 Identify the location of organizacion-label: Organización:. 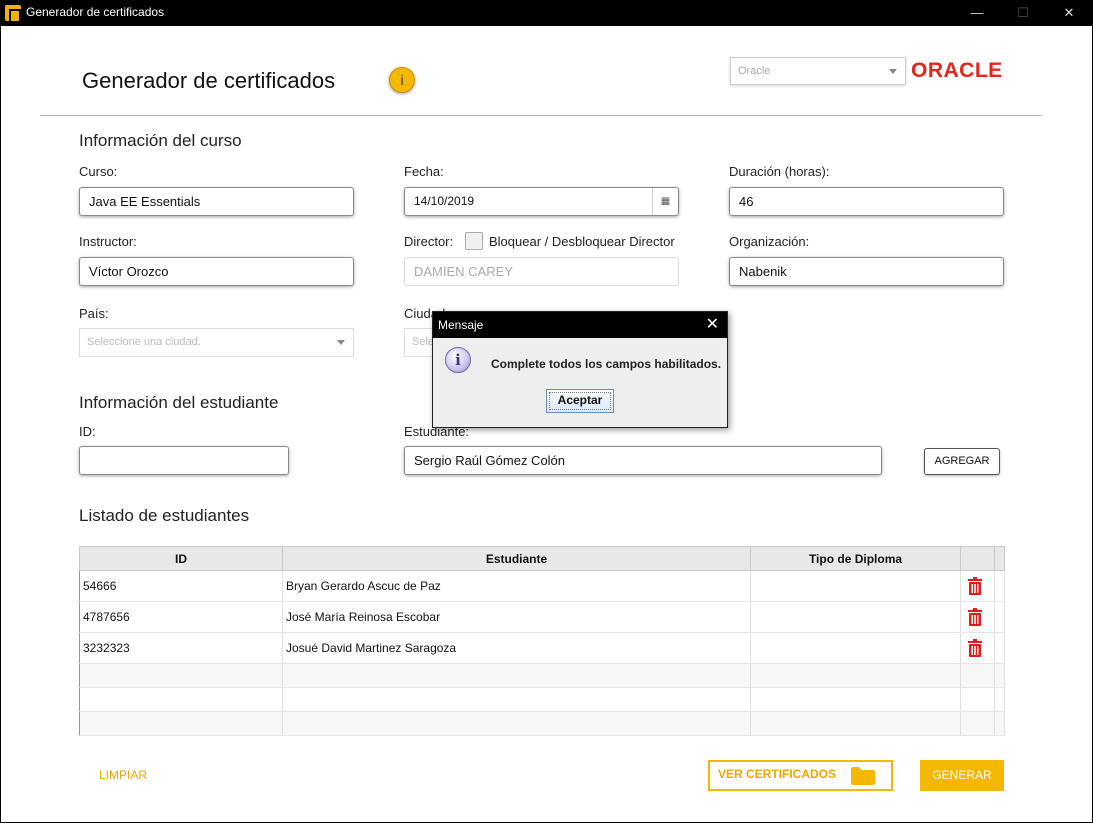
(769, 241).